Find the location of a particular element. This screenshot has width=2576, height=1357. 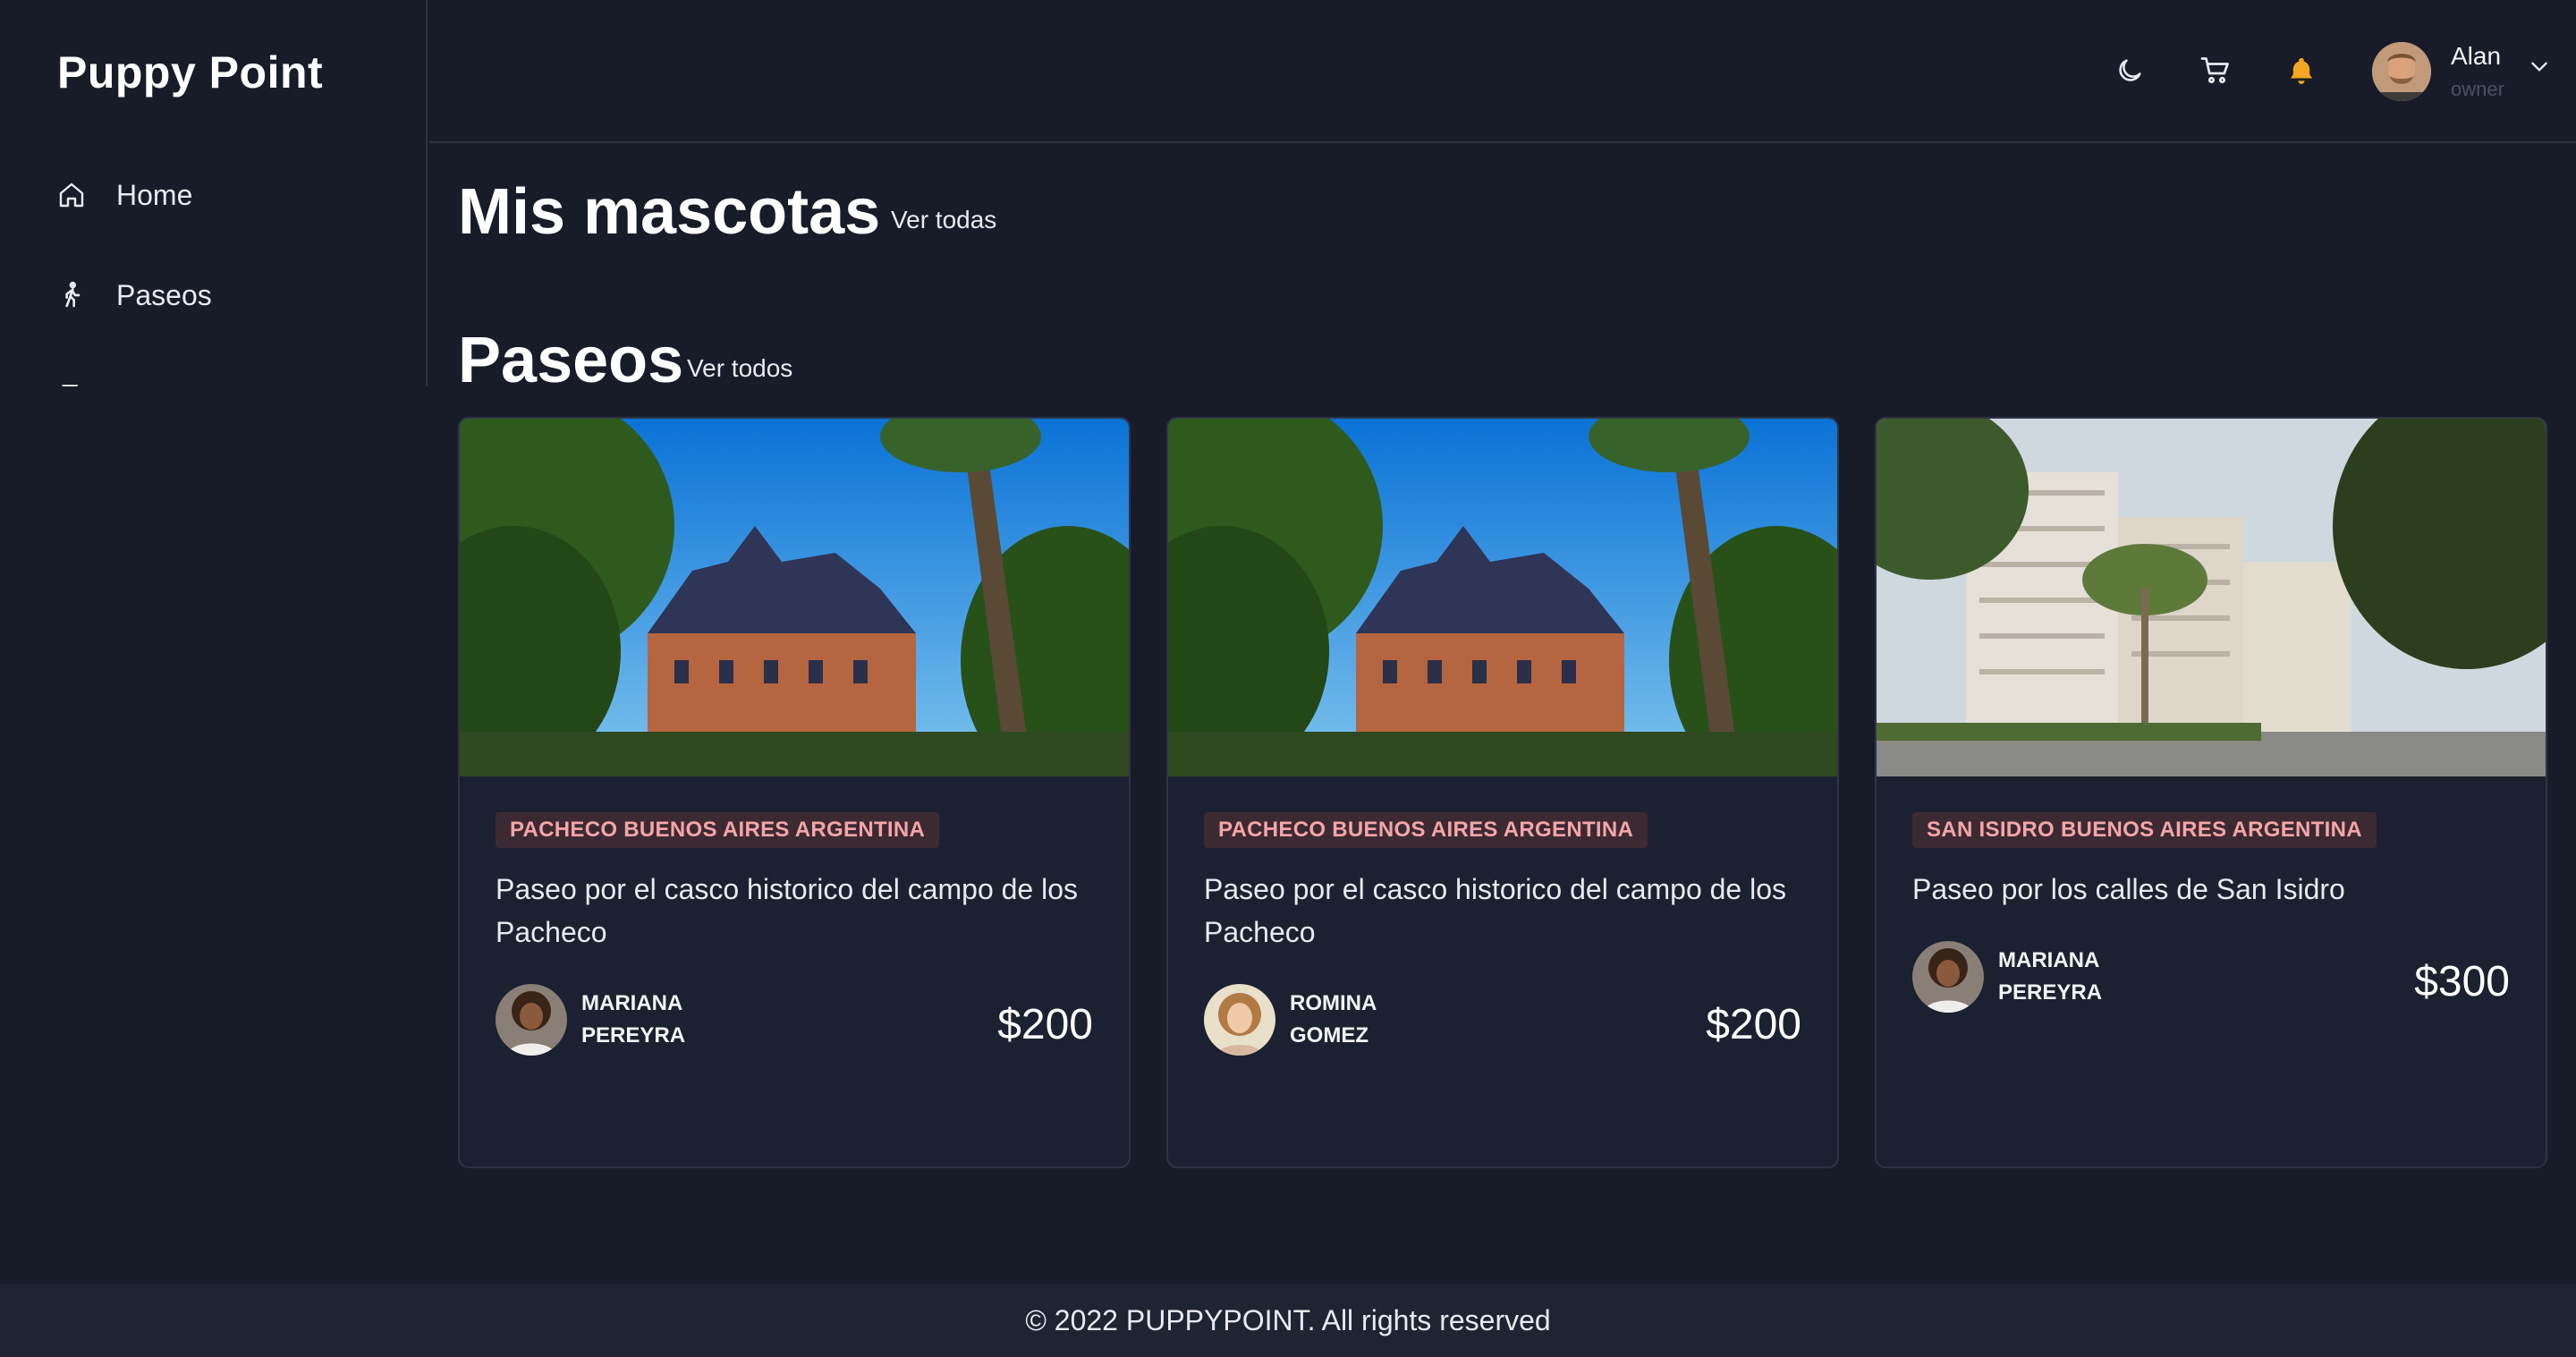

chevron-down-icon is located at coordinates (2539, 69).